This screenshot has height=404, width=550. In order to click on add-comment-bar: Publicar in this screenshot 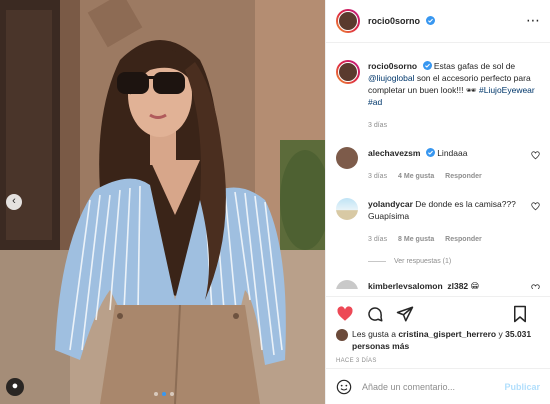, I will do `click(438, 386)`.